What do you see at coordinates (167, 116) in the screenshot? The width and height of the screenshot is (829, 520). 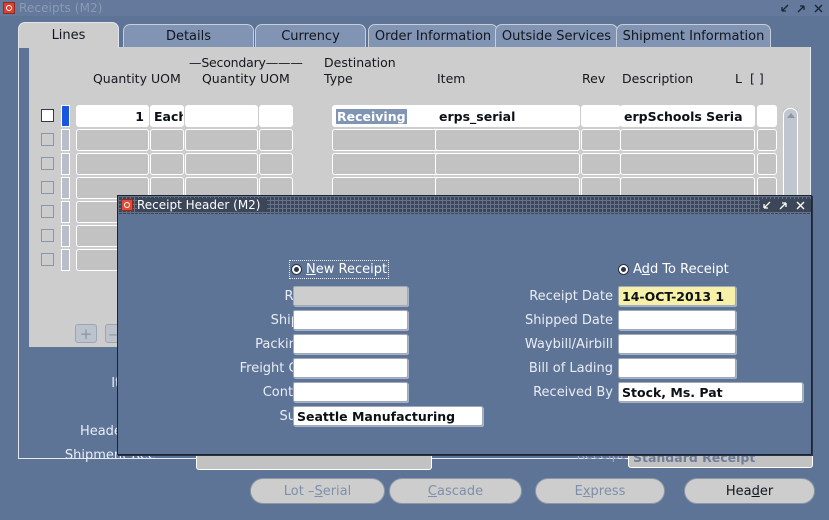 I see `cell-uom: Each` at bounding box center [167, 116].